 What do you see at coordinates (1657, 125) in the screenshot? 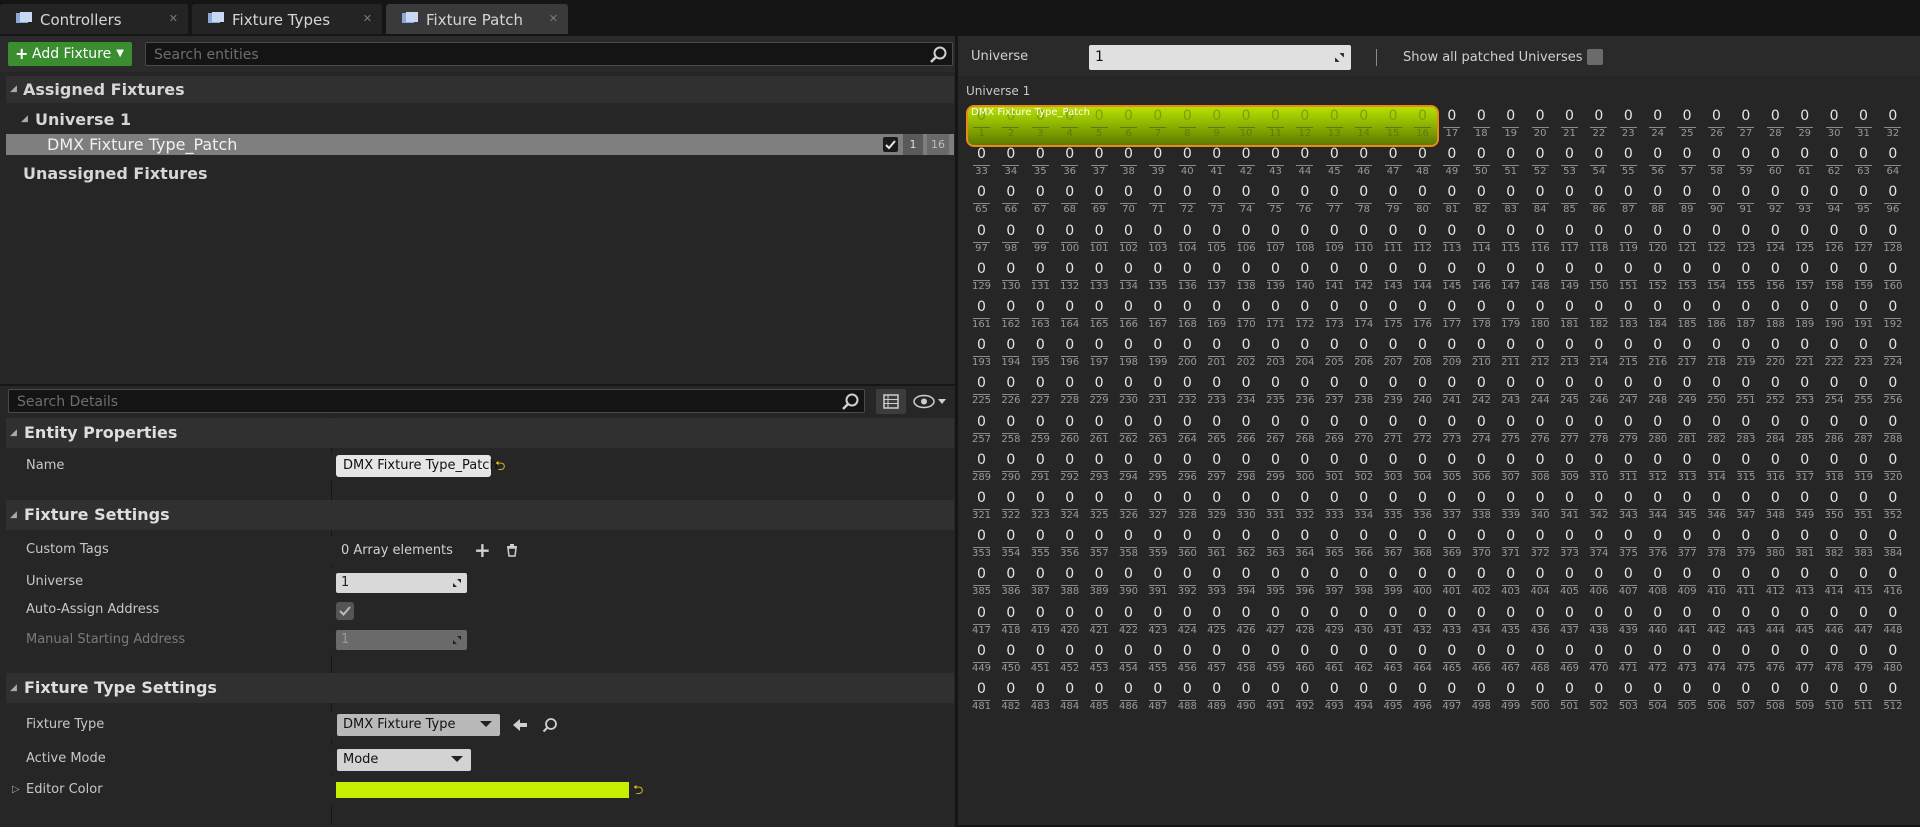
I see `dmx-channel-cell: 0 24` at bounding box center [1657, 125].